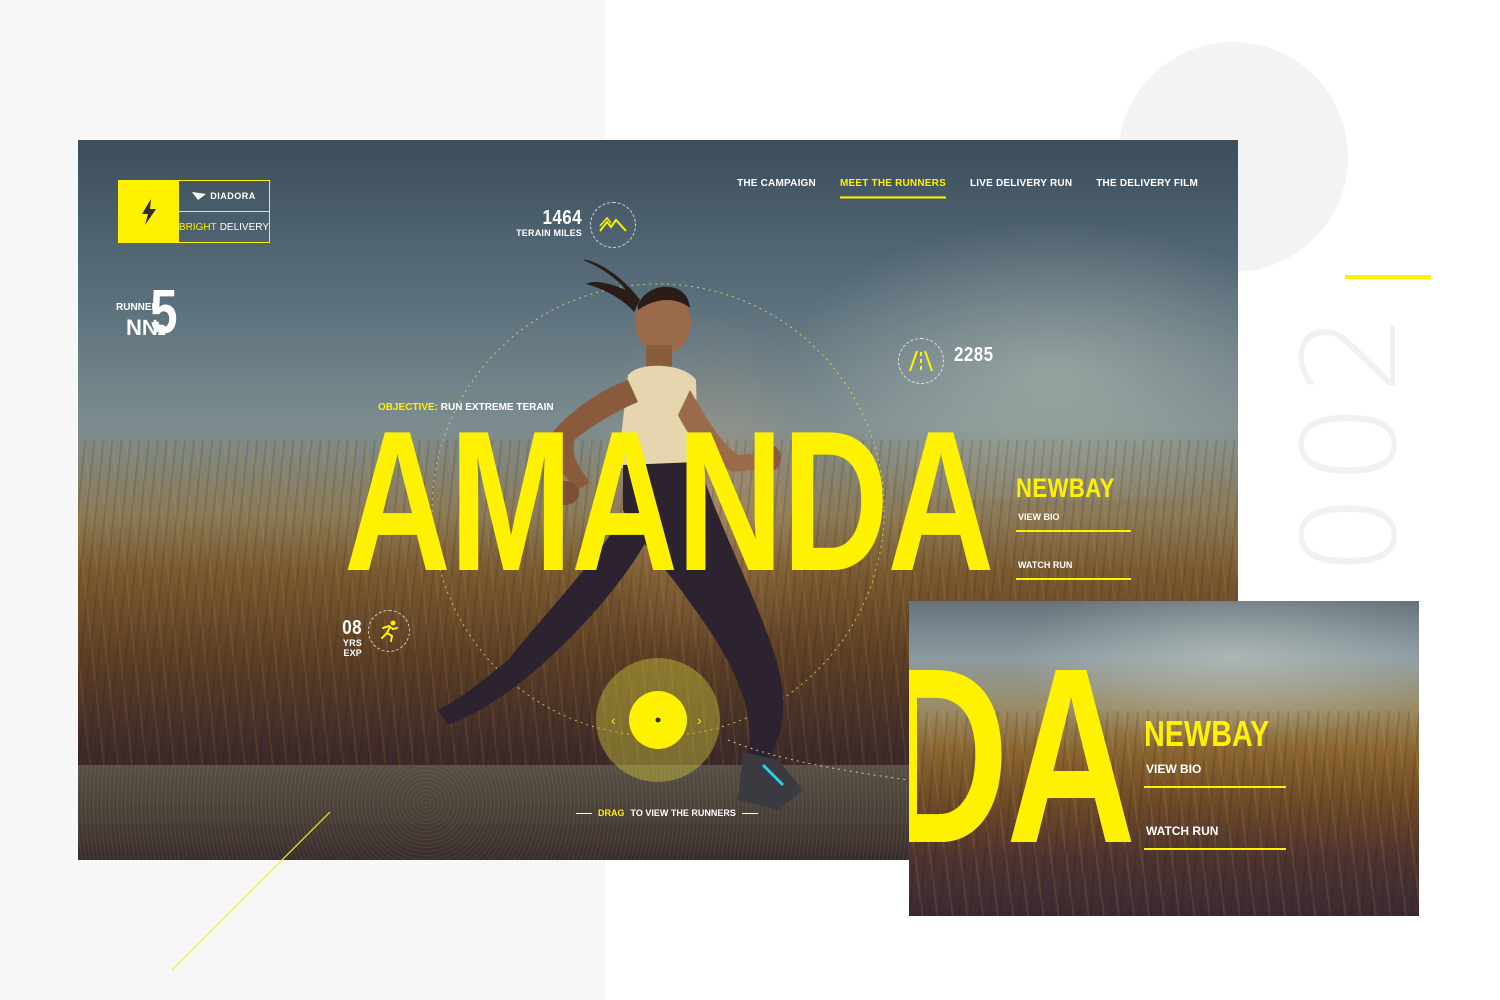 Image resolution: width=1500 pixels, height=1000 pixels. Describe the element at coordinates (352, 648) in the screenshot. I see `stat-experience-label: YRS EXP` at that location.